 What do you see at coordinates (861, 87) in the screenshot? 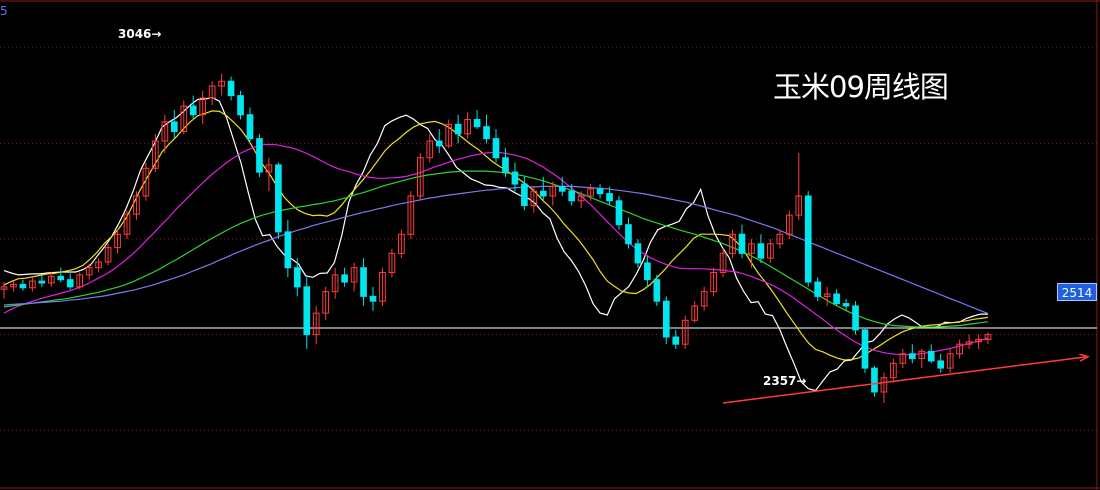
I see `chart-title: 玉米09周线图` at bounding box center [861, 87].